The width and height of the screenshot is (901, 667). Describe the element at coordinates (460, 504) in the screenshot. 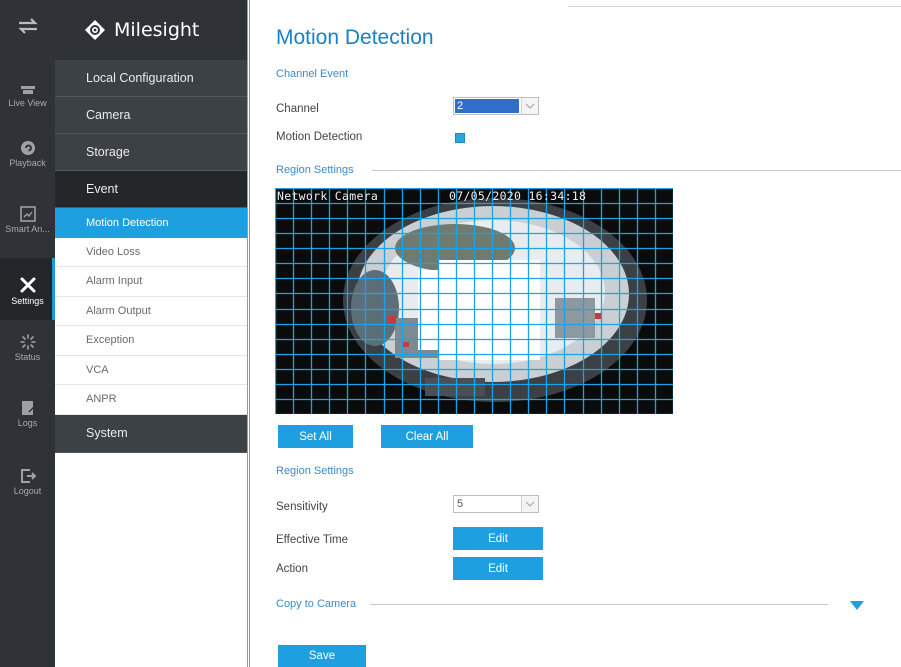

I see `sensitivity-select-value: 5` at that location.